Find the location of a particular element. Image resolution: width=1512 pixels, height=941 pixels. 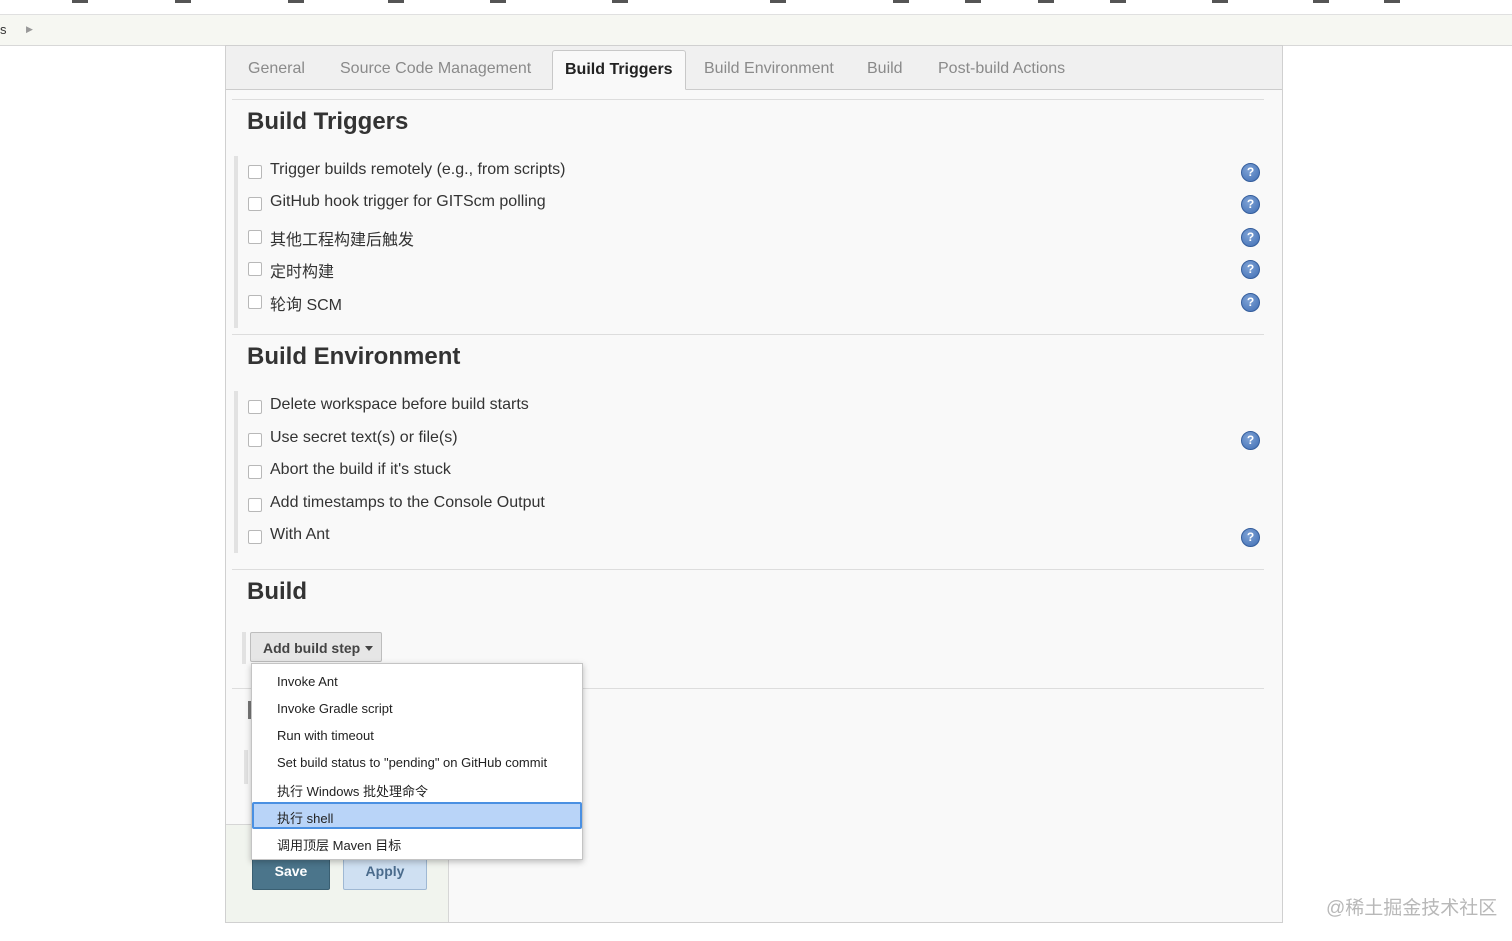

timestamps-option: Add timestamps to the Console Output is located at coordinates (758, 505).